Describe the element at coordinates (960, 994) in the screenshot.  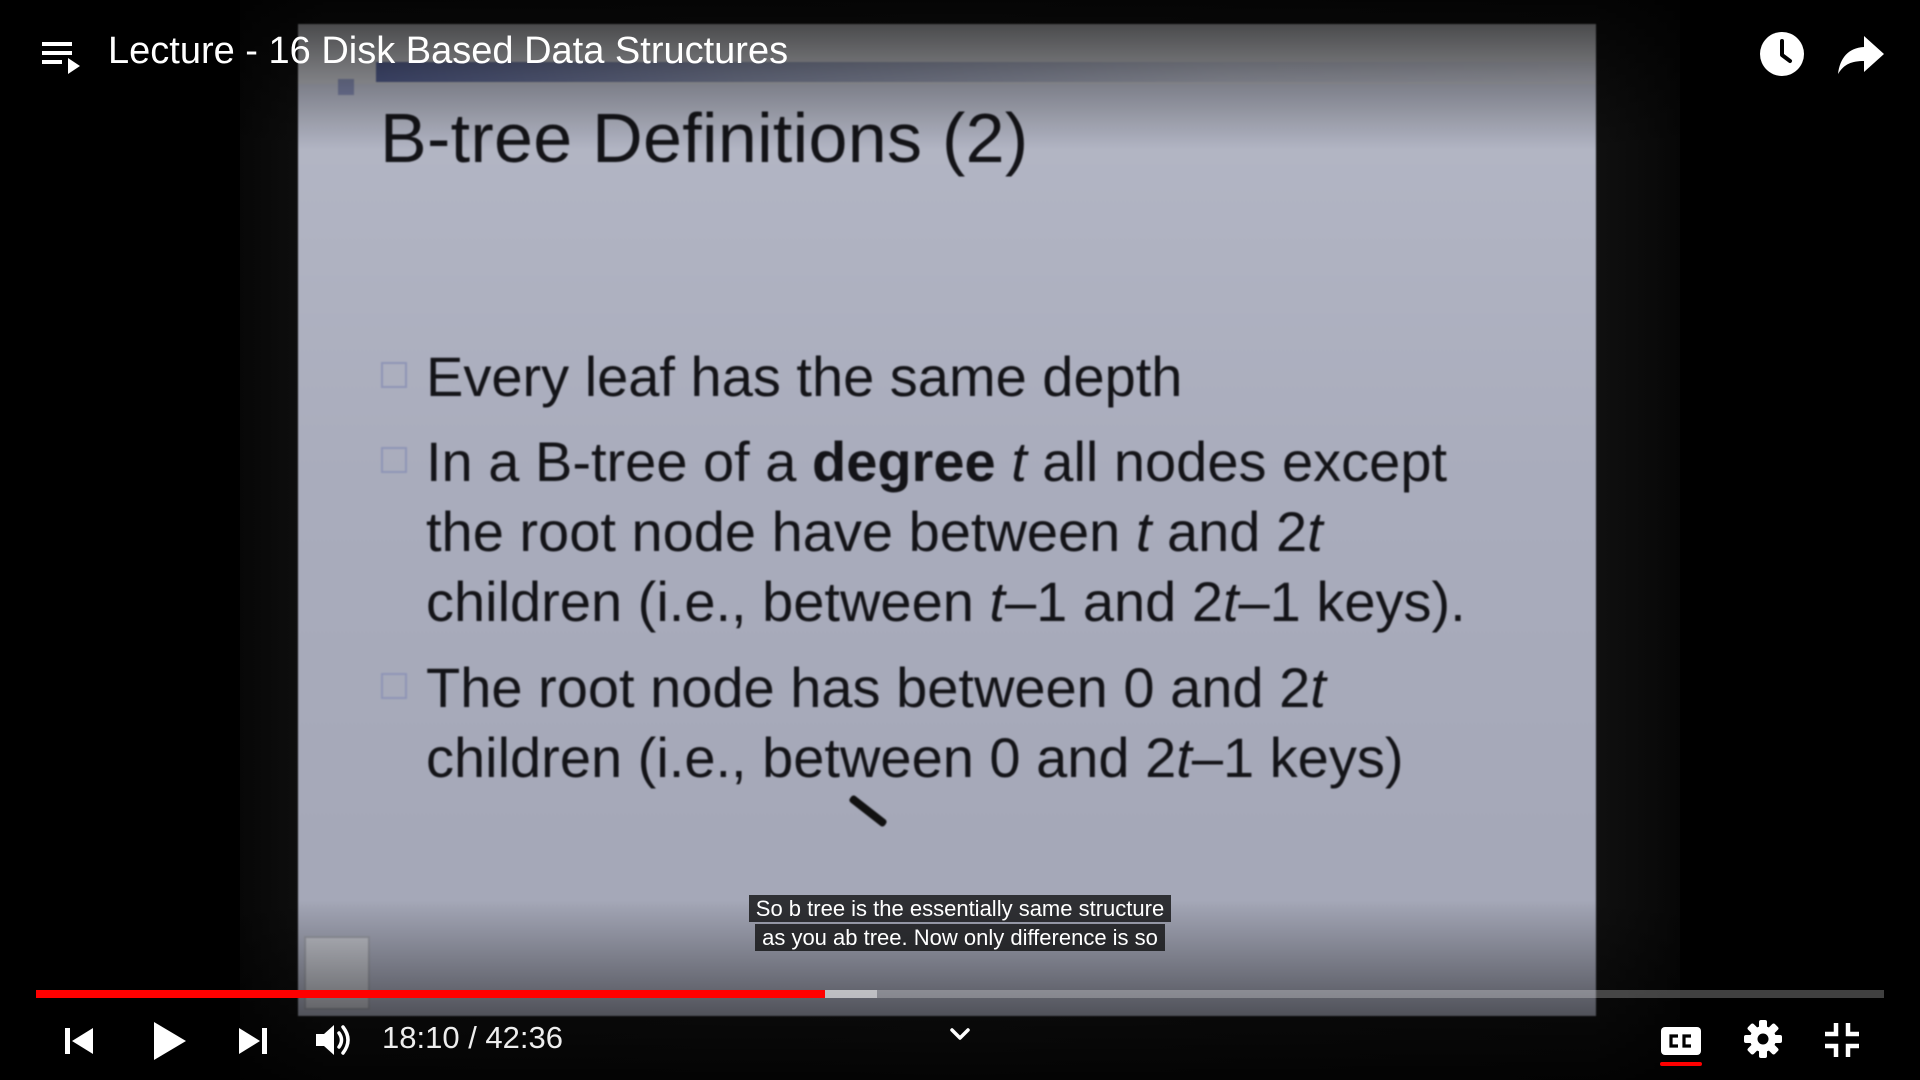
I see `progress-bar` at that location.